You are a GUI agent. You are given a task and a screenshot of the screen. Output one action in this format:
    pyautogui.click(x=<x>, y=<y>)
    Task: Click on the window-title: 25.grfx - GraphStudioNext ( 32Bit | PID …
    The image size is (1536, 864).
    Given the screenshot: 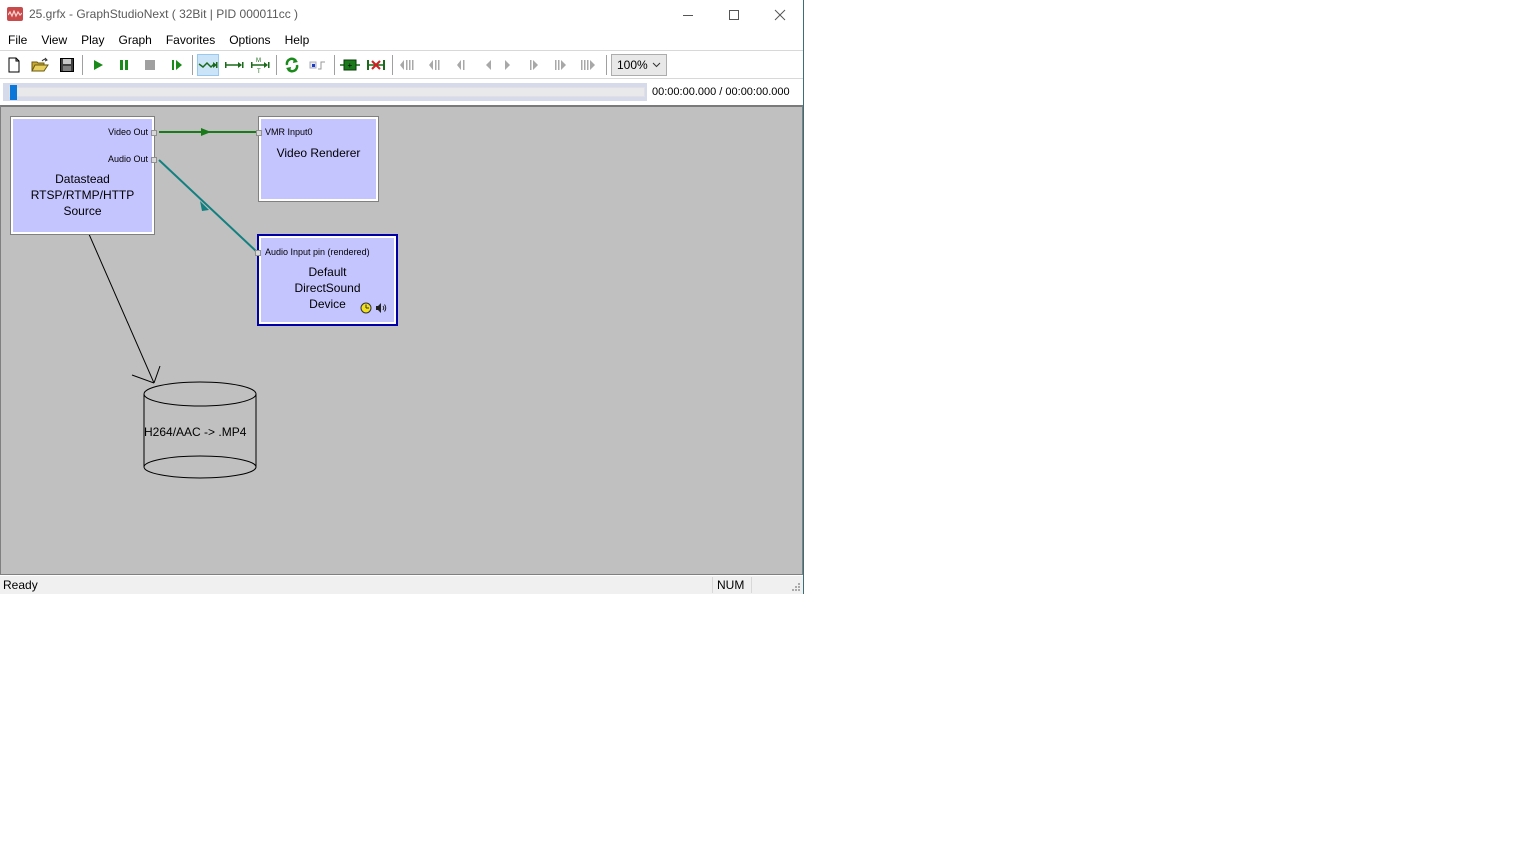 What is the action you would take?
    pyautogui.click(x=164, y=14)
    